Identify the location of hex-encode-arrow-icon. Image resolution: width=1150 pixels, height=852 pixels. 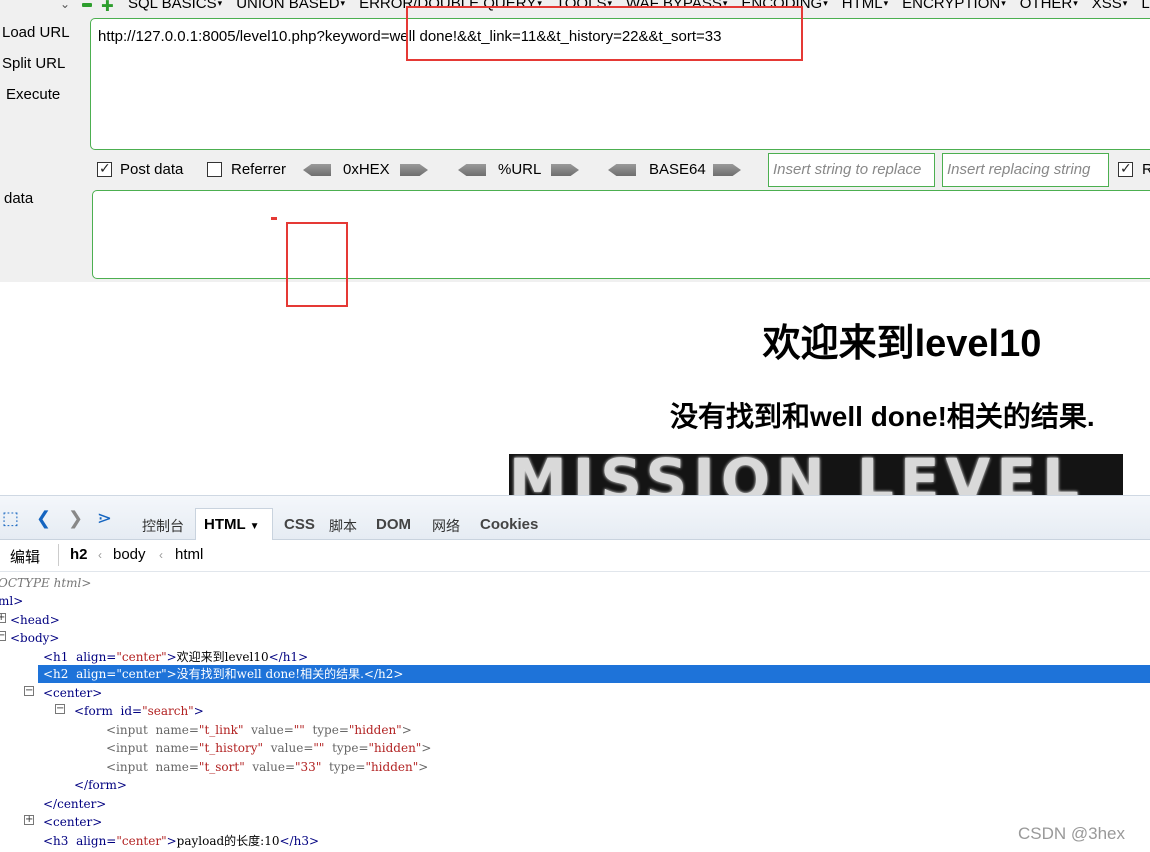
(414, 170).